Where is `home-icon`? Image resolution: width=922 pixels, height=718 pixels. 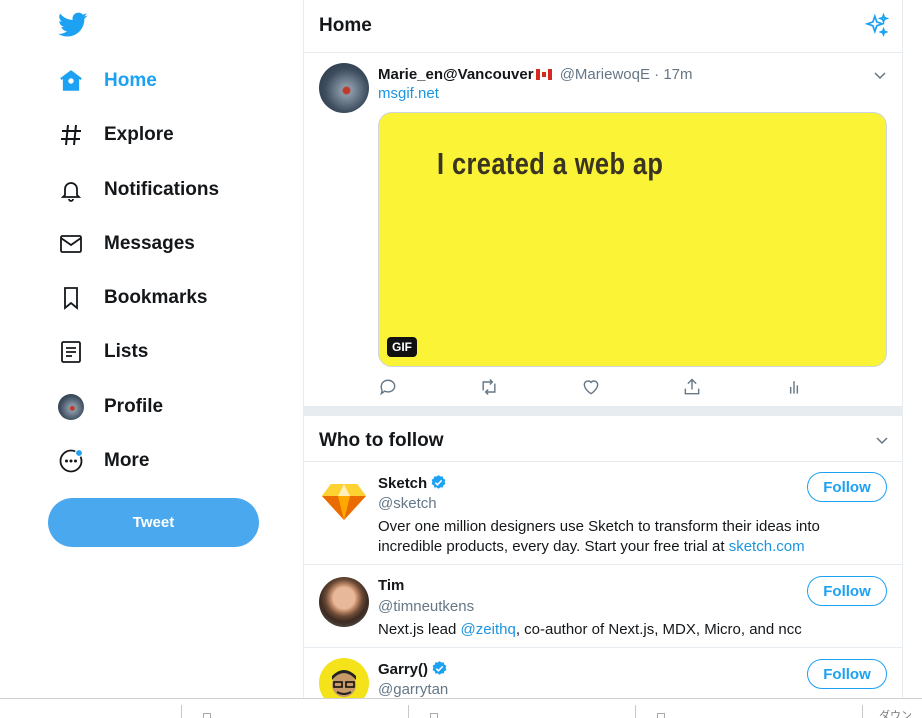 home-icon is located at coordinates (71, 81).